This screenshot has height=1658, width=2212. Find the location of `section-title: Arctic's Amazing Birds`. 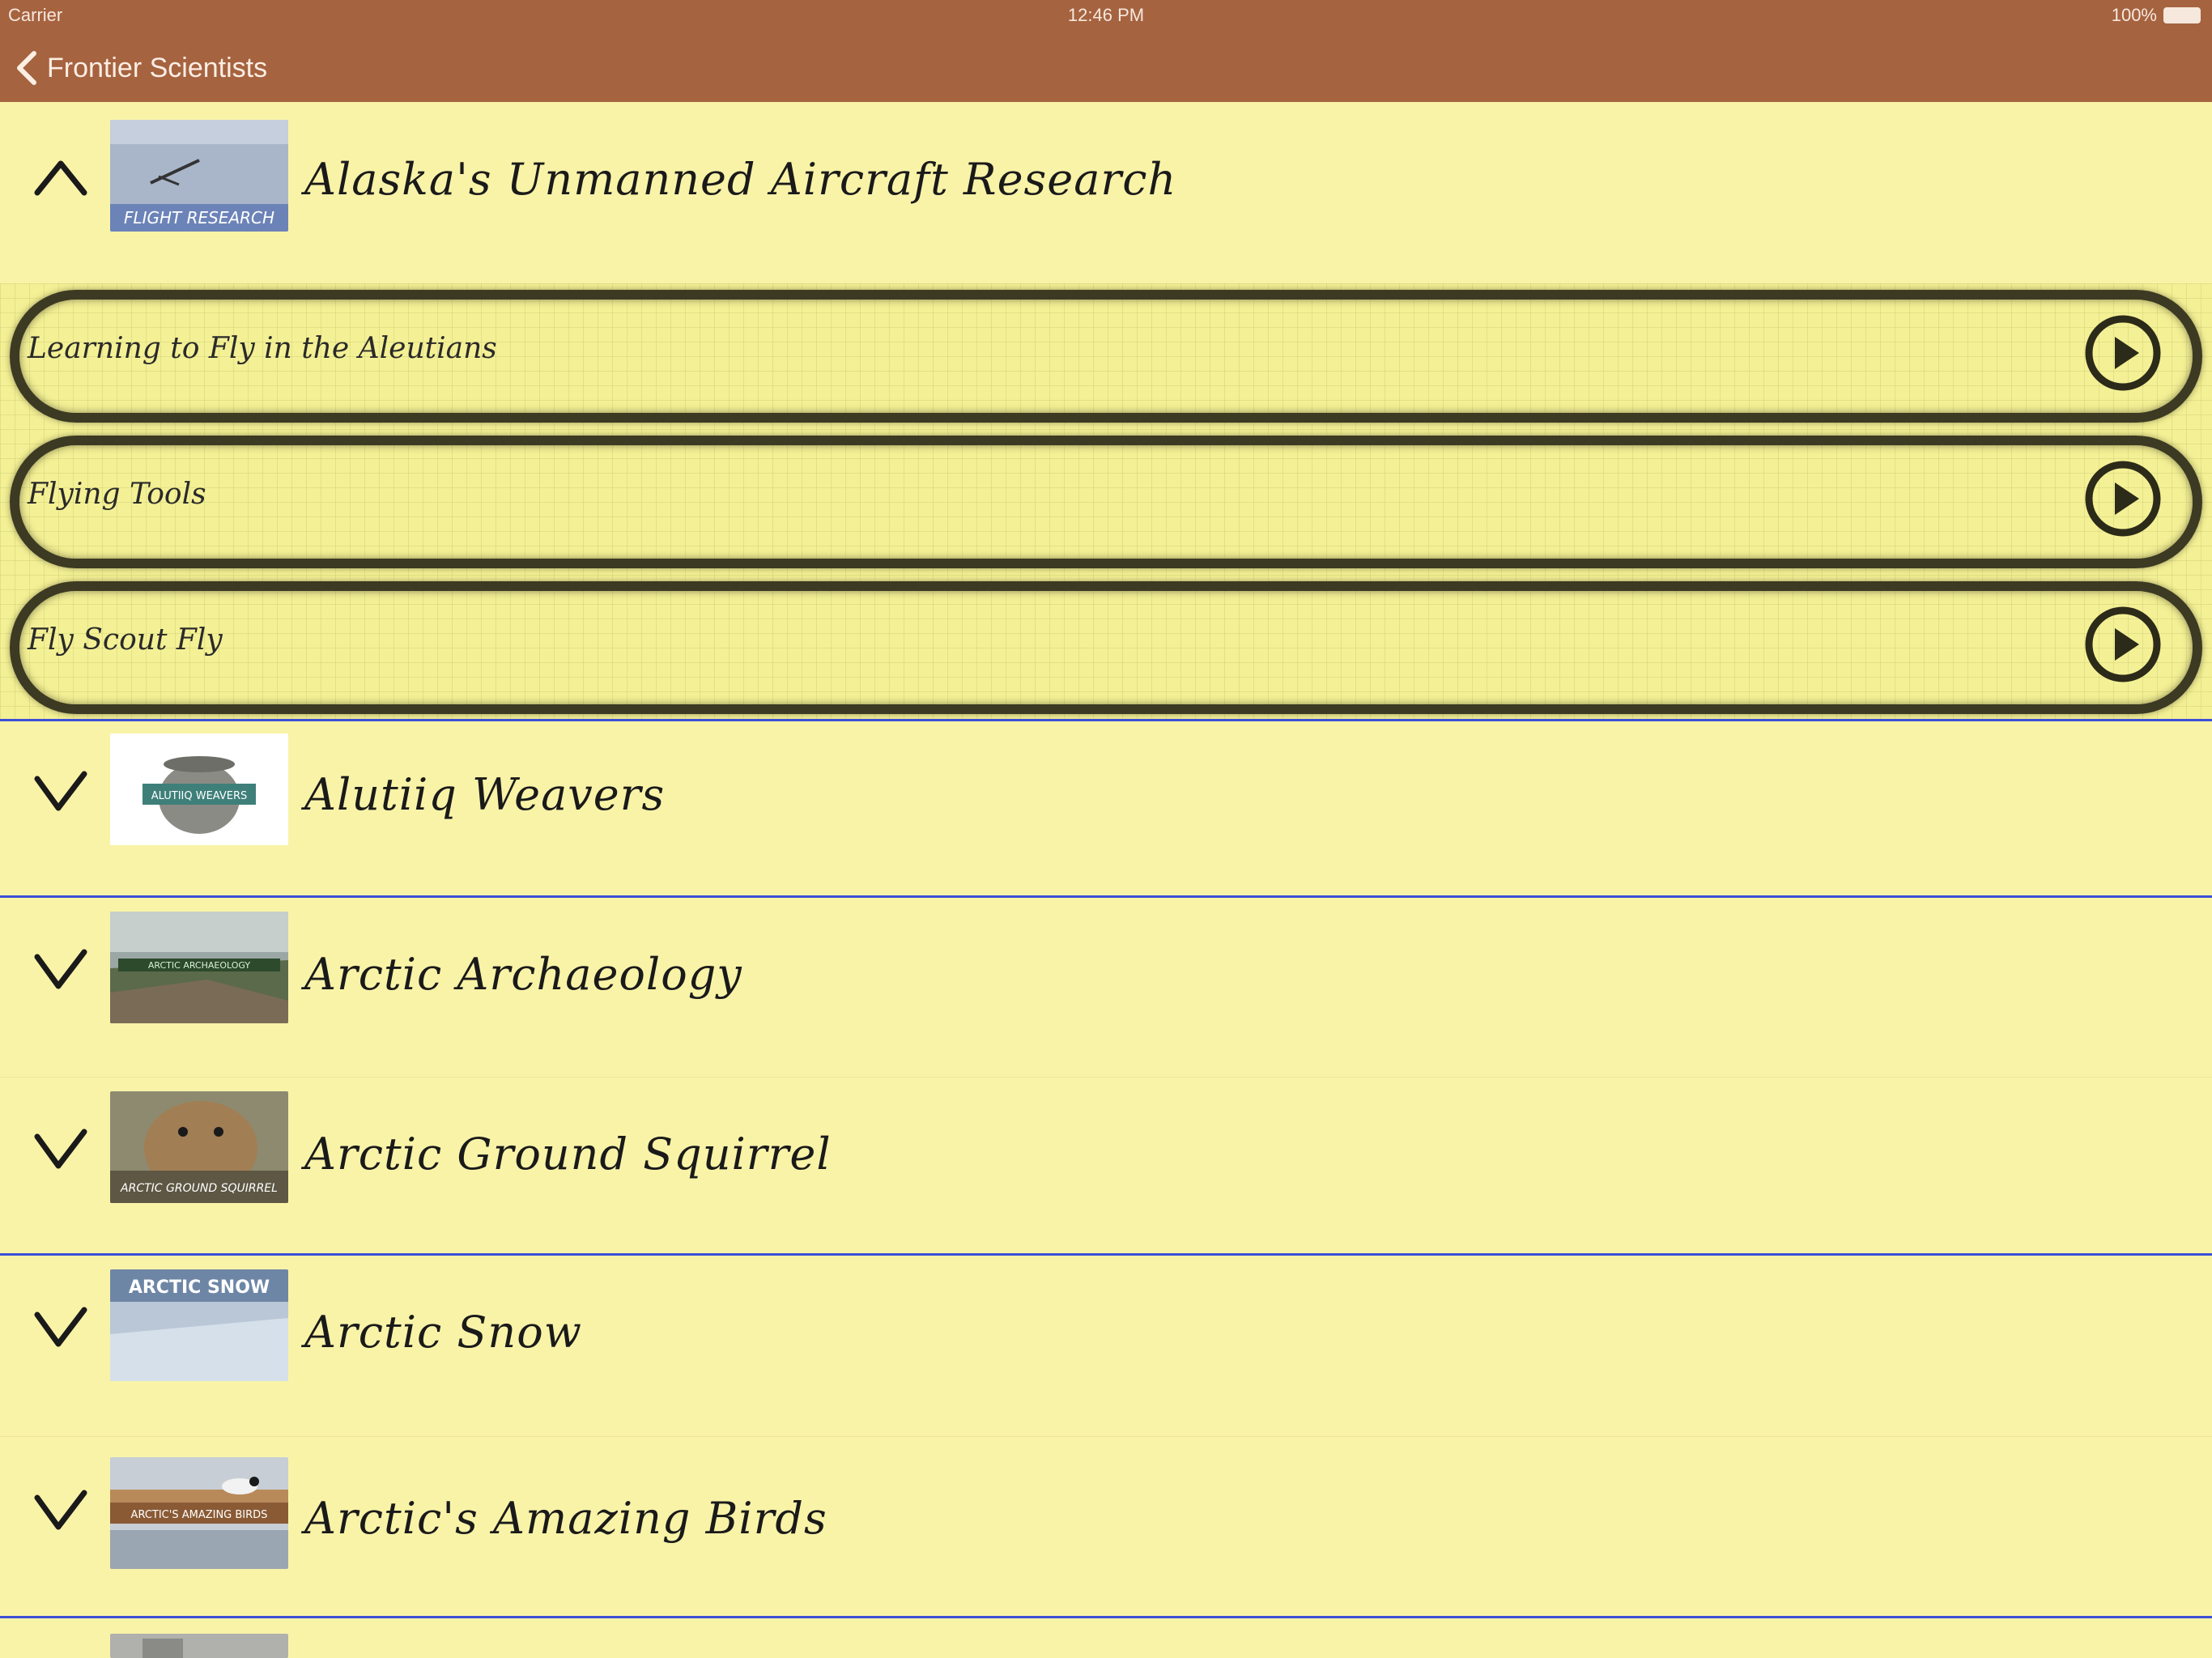

section-title: Arctic's Amazing Birds is located at coordinates (565, 1518).